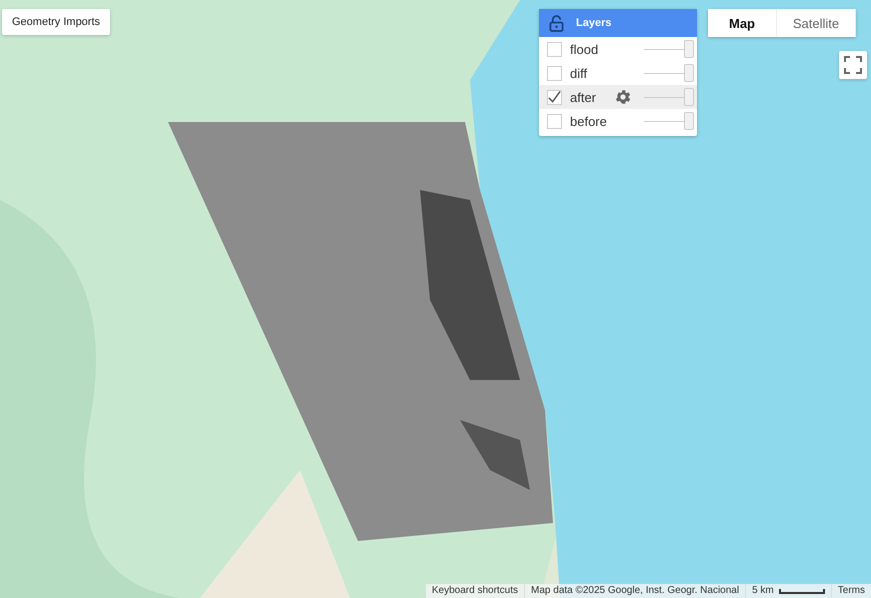  I want to click on layer-name: before, so click(589, 121).